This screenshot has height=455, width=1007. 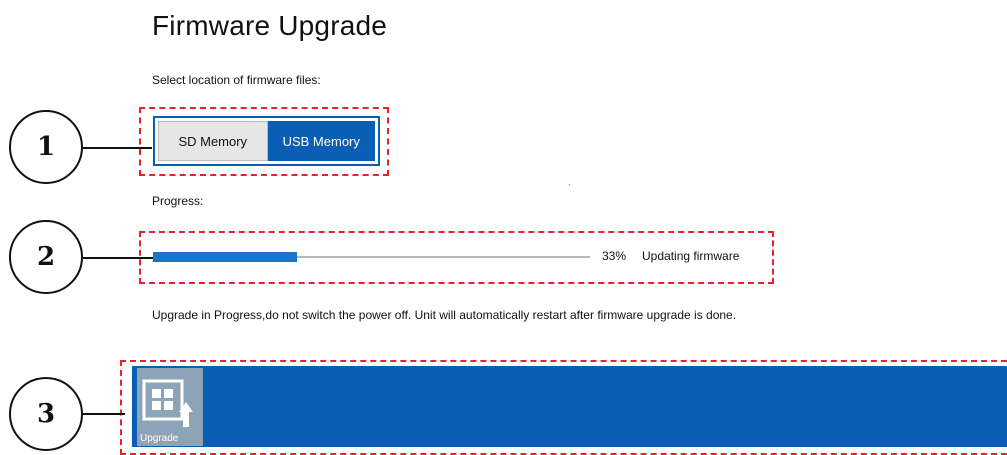 I want to click on upgrade-button: Upgrade, so click(x=170, y=407).